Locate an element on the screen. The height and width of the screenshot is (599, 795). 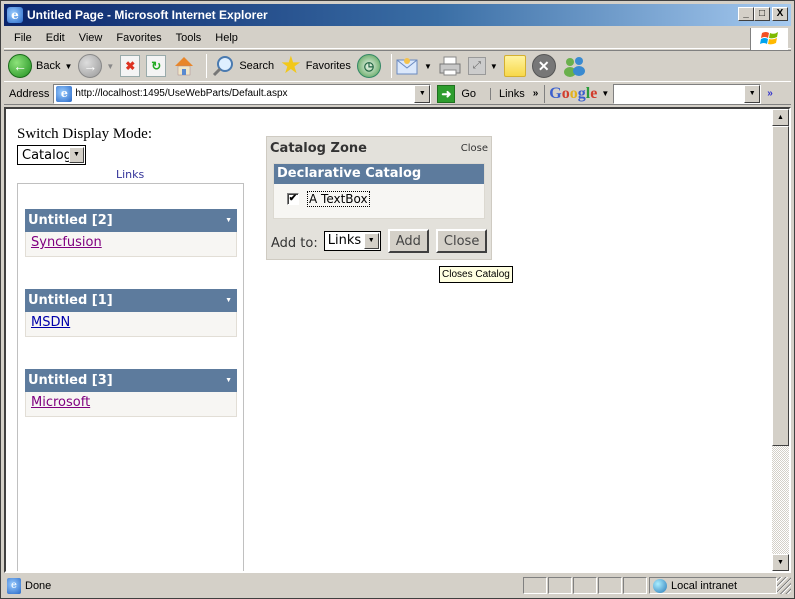
syncfusion-link: Syncfusion is located at coordinates (66, 242).